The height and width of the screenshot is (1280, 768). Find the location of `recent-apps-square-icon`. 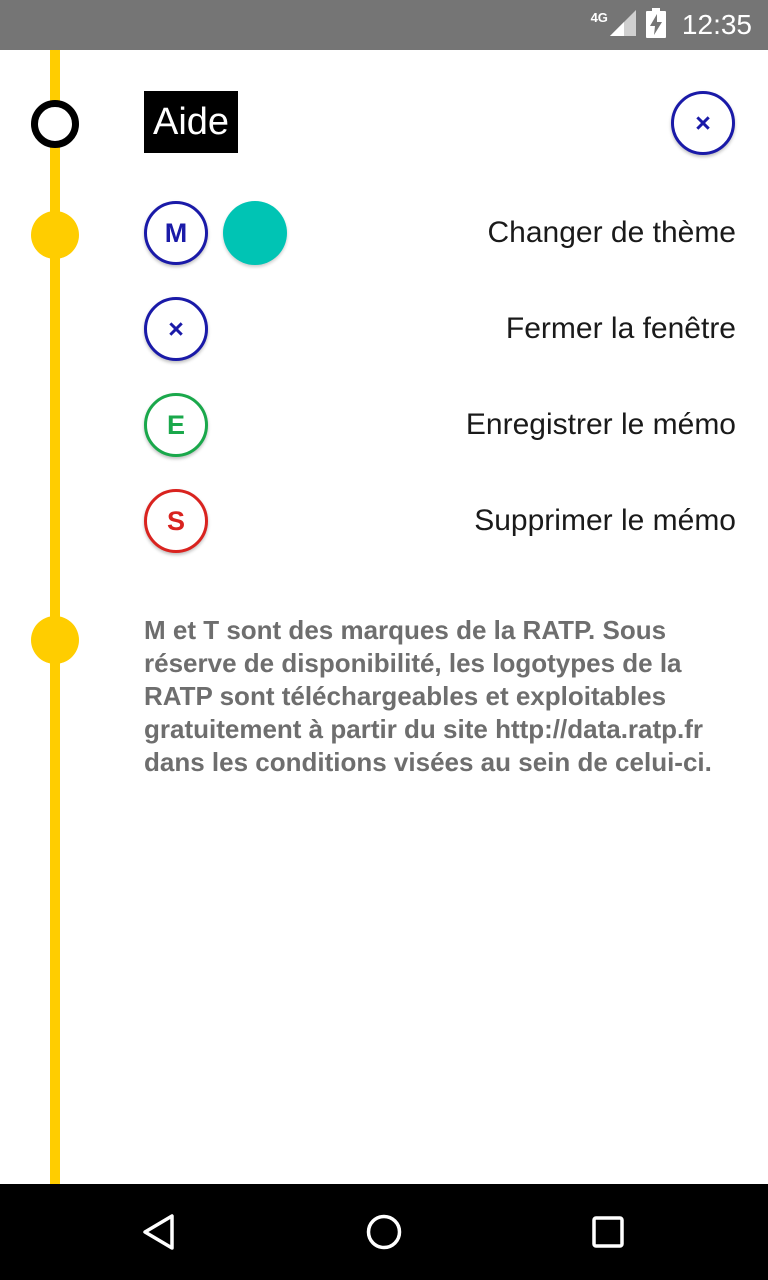

recent-apps-square-icon is located at coordinates (608, 1232).